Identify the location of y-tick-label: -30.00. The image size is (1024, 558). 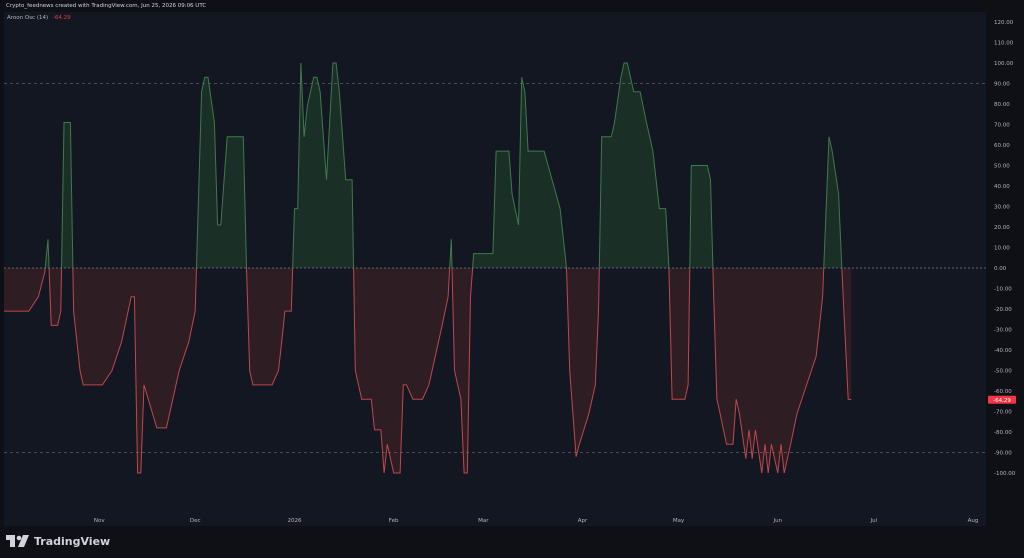
(1003, 331).